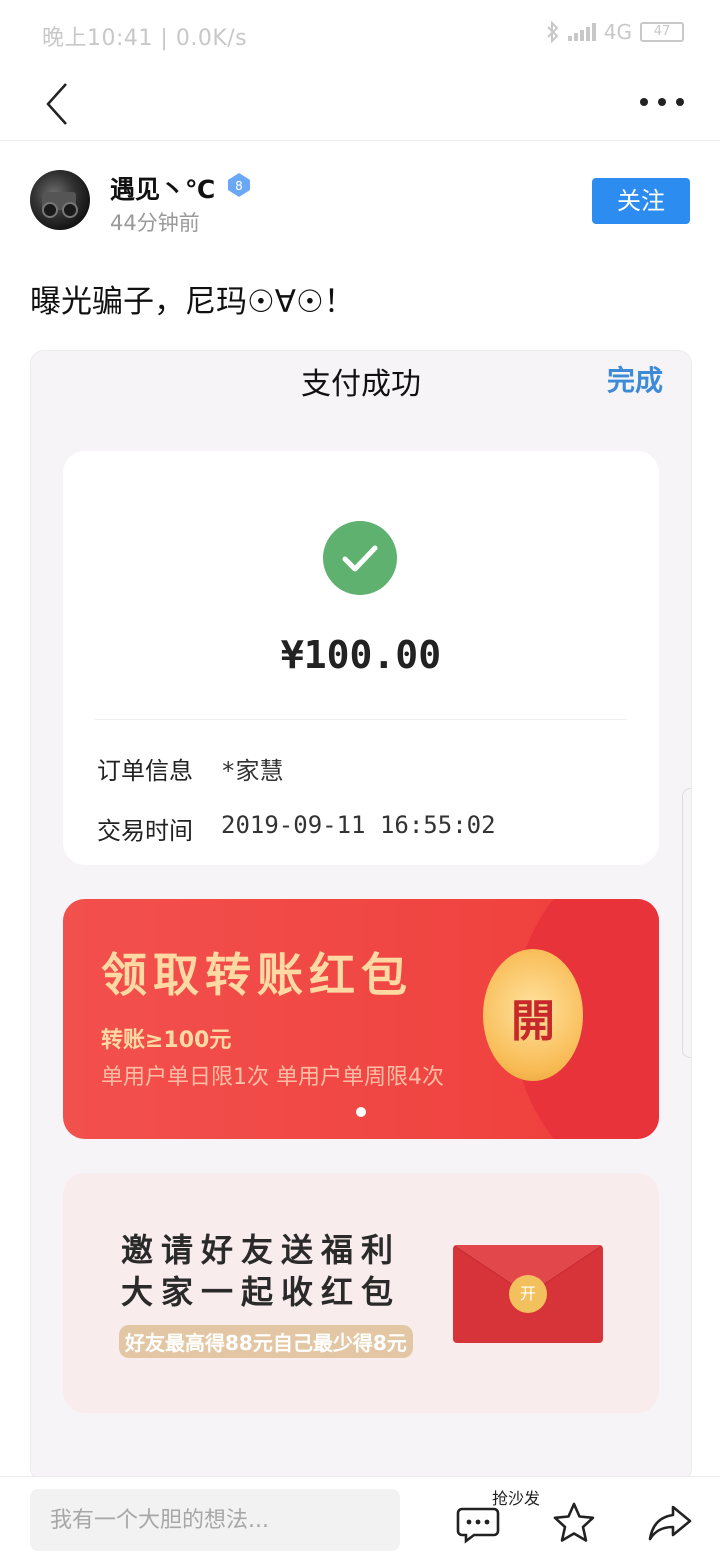  I want to click on post-time: 44分钟前, so click(155, 223).